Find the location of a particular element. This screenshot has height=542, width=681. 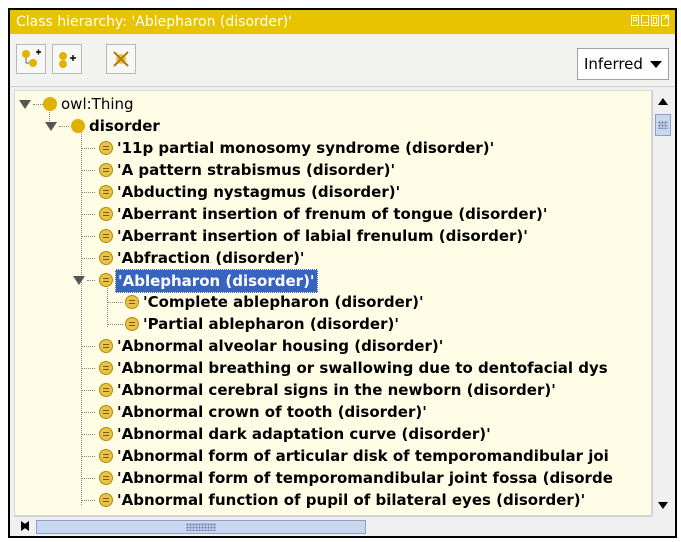

delete-class-icon is located at coordinates (121, 59).